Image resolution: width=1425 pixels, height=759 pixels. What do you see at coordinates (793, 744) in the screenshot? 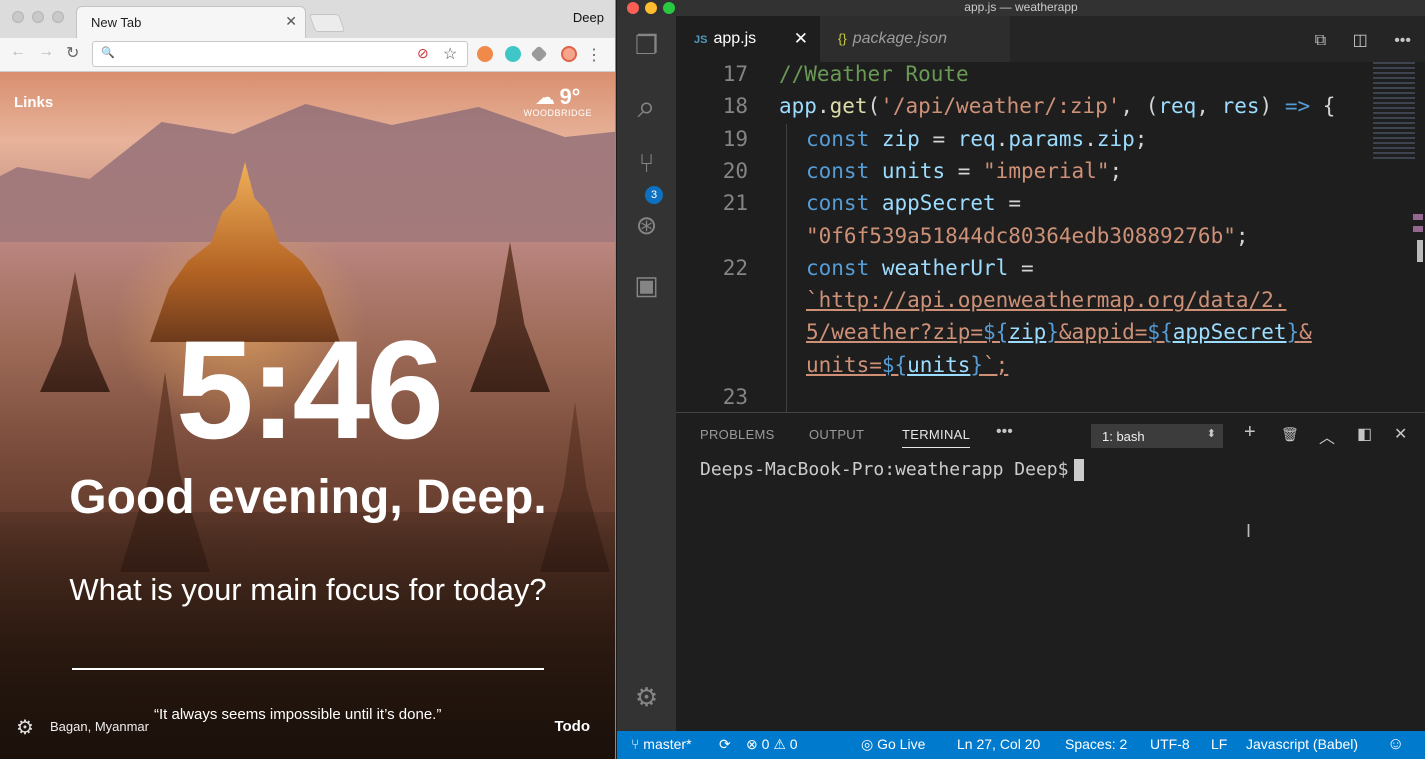
I see `warning-count: 0` at bounding box center [793, 744].